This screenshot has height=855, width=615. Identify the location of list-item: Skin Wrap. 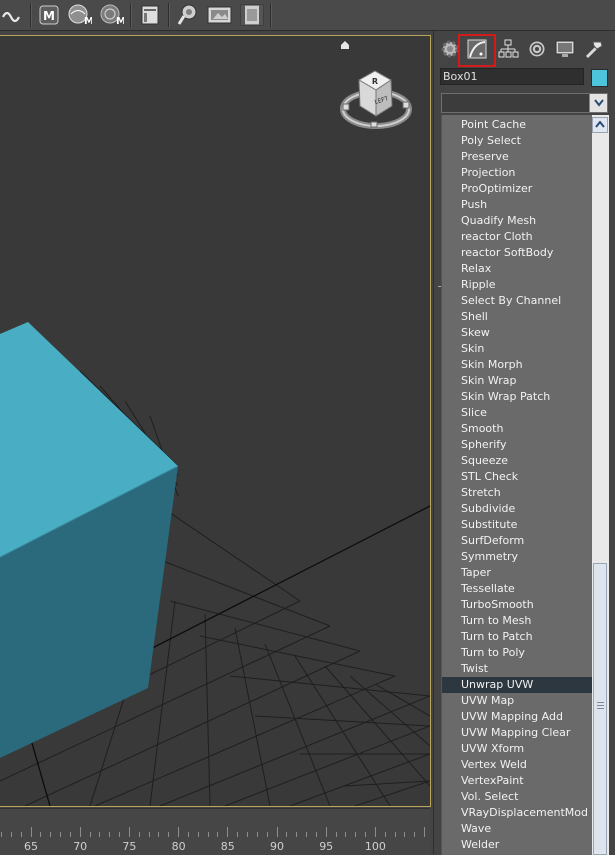
(517, 381).